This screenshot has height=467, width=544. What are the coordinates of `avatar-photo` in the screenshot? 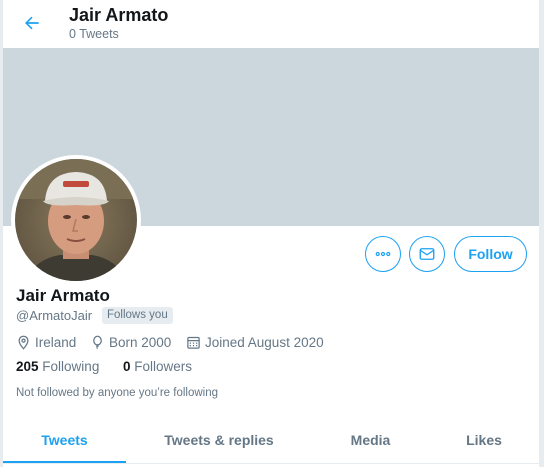 It's located at (76, 220).